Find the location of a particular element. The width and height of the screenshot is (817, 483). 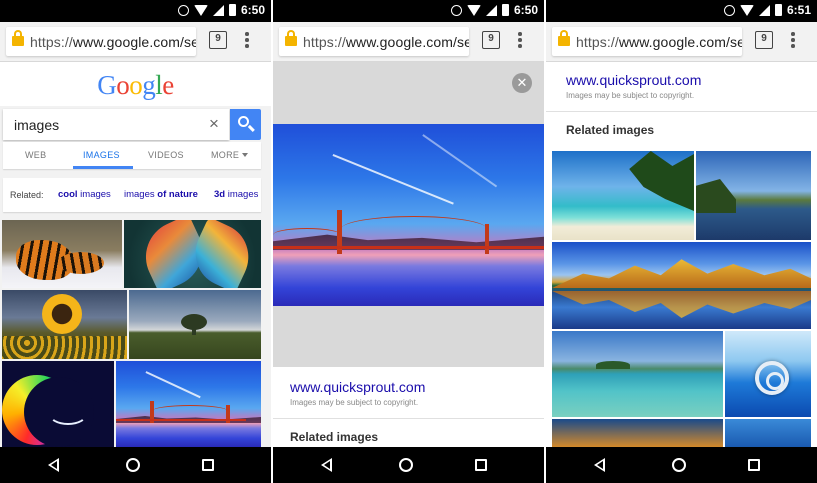

related-image-mountains is located at coordinates (681, 285).